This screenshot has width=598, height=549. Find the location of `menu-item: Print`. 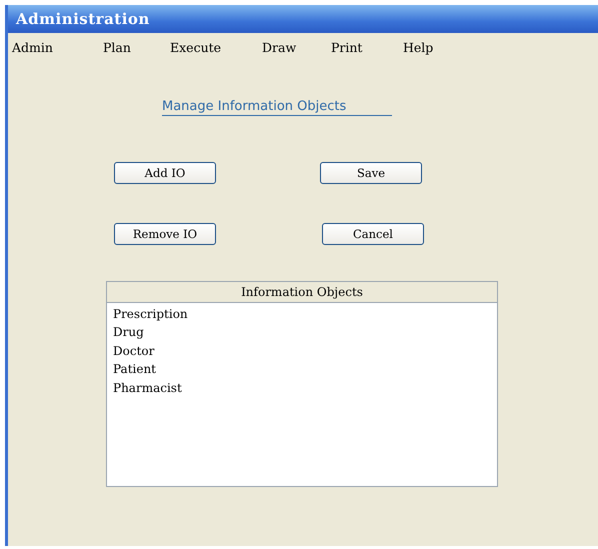

menu-item: Print is located at coordinates (367, 47).